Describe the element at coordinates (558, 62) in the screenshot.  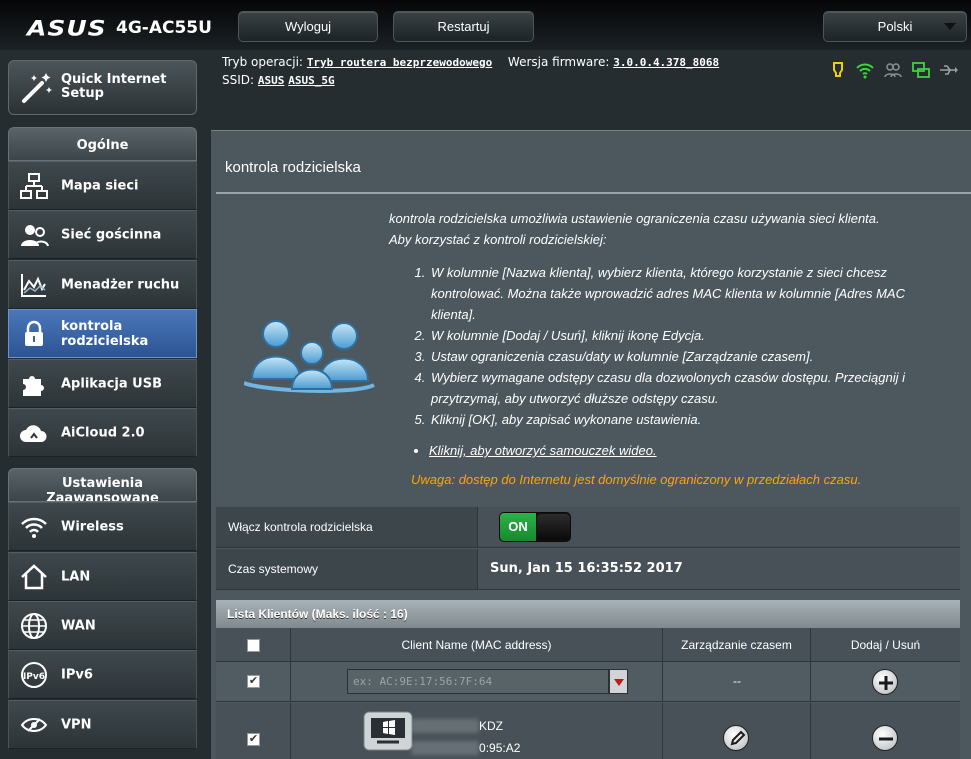
I see `firmware-label: Wersja firmware:` at that location.